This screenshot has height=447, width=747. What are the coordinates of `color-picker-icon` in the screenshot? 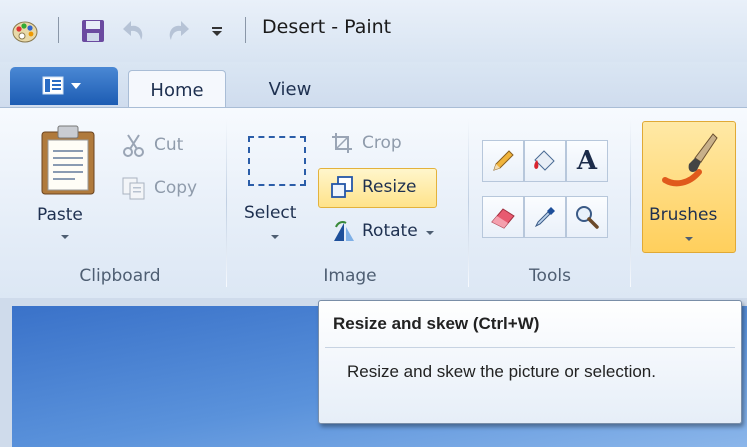 It's located at (544, 217).